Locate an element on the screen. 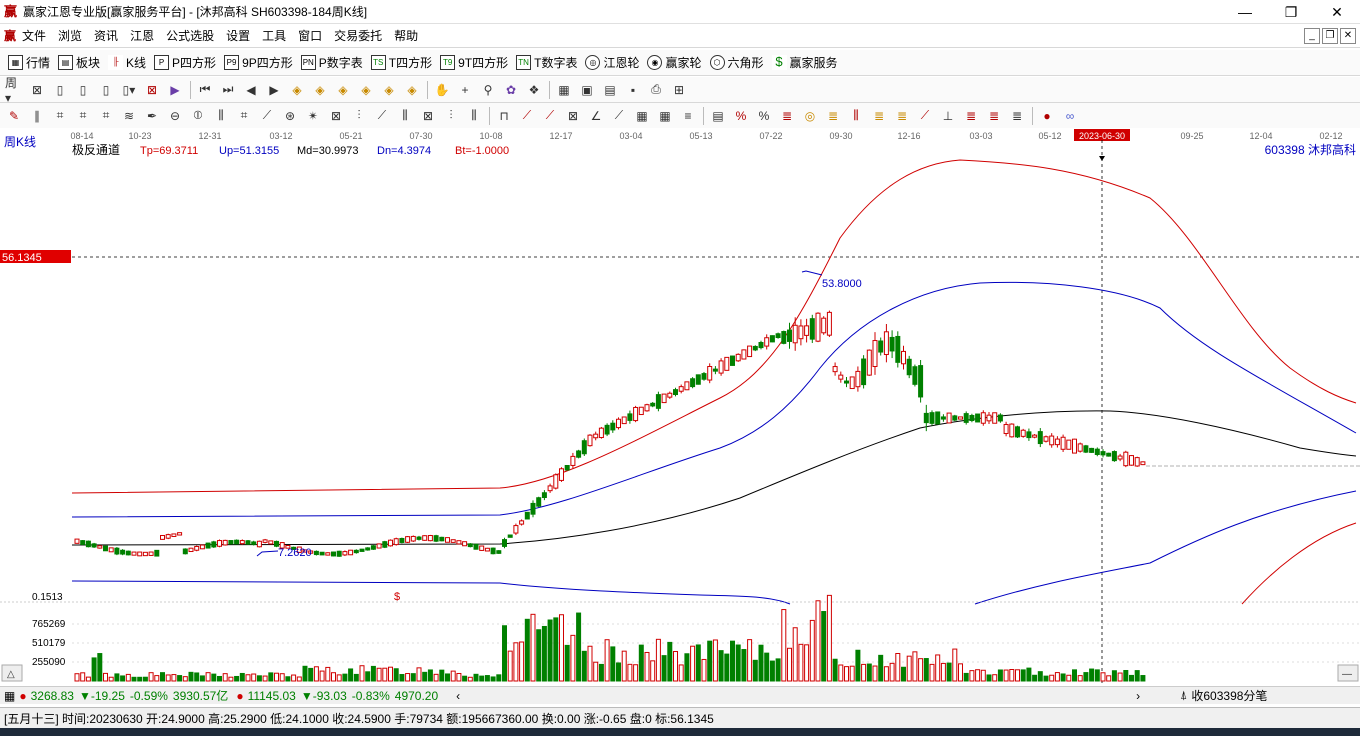  draw-tool-27: ▦ is located at coordinates (642, 116).